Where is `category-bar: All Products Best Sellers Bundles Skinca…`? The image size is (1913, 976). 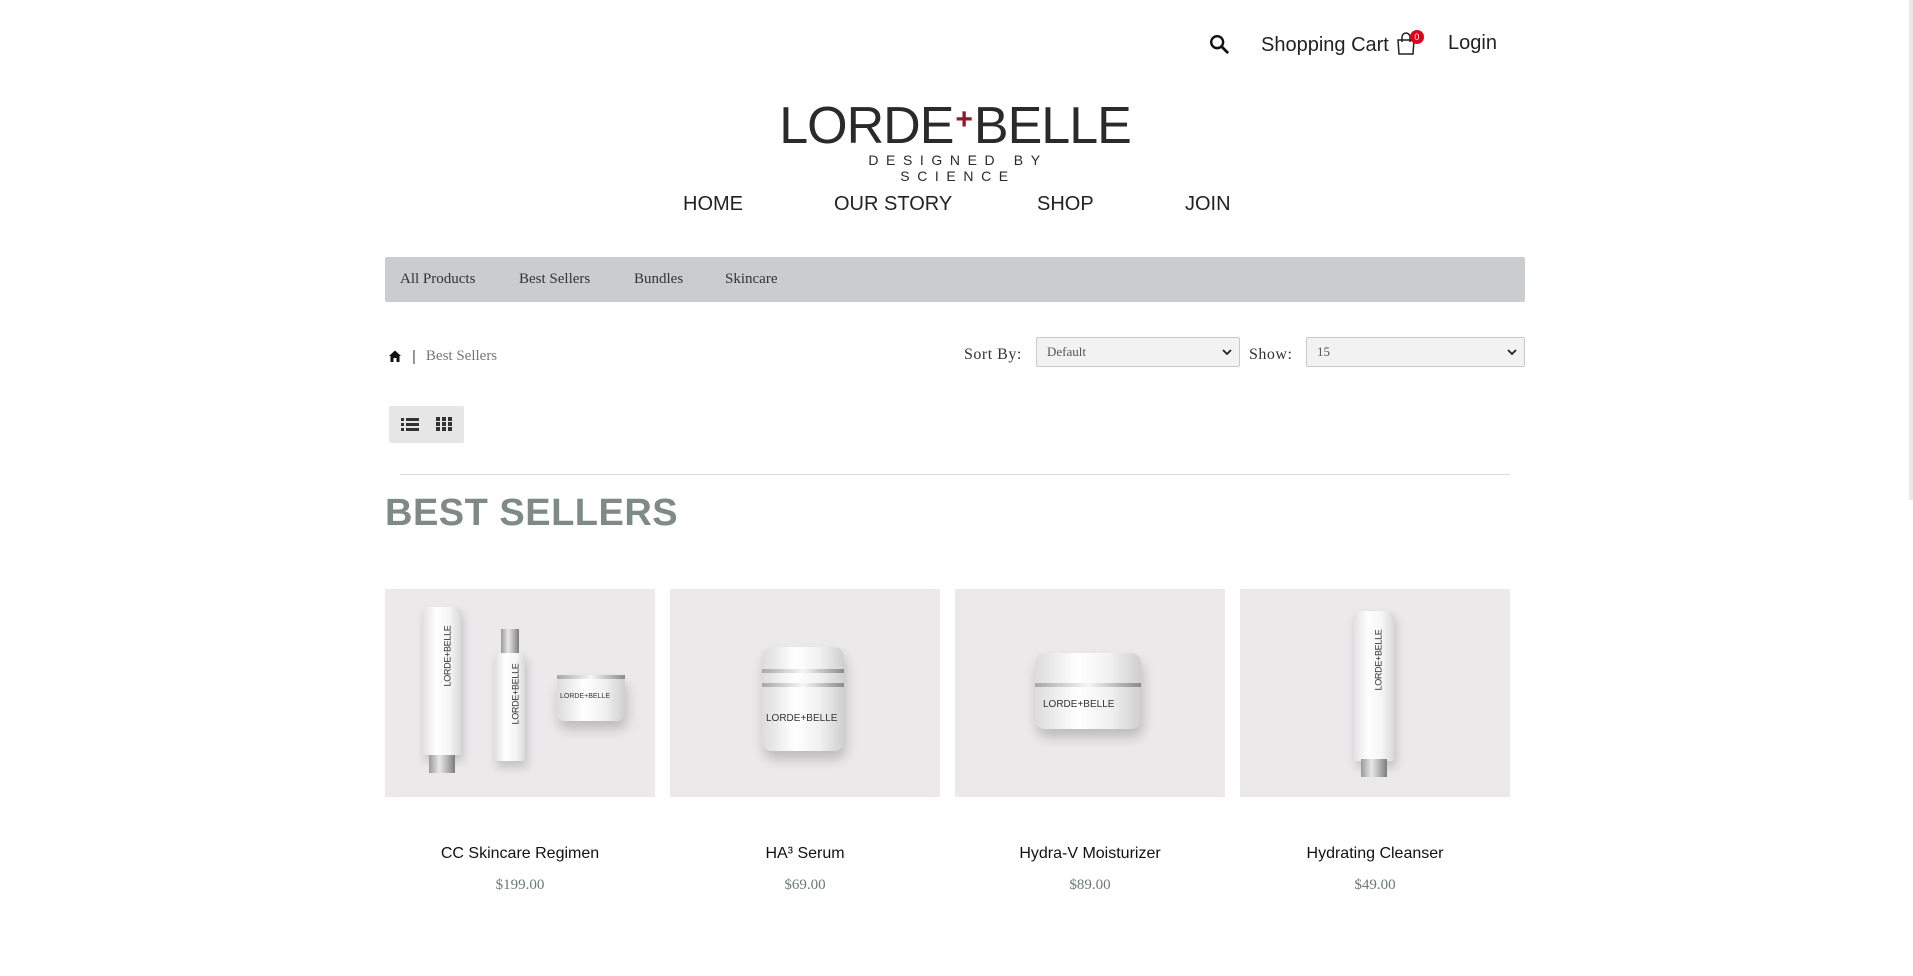
category-bar: All Products Best Sellers Bundles Skinca… is located at coordinates (955, 279).